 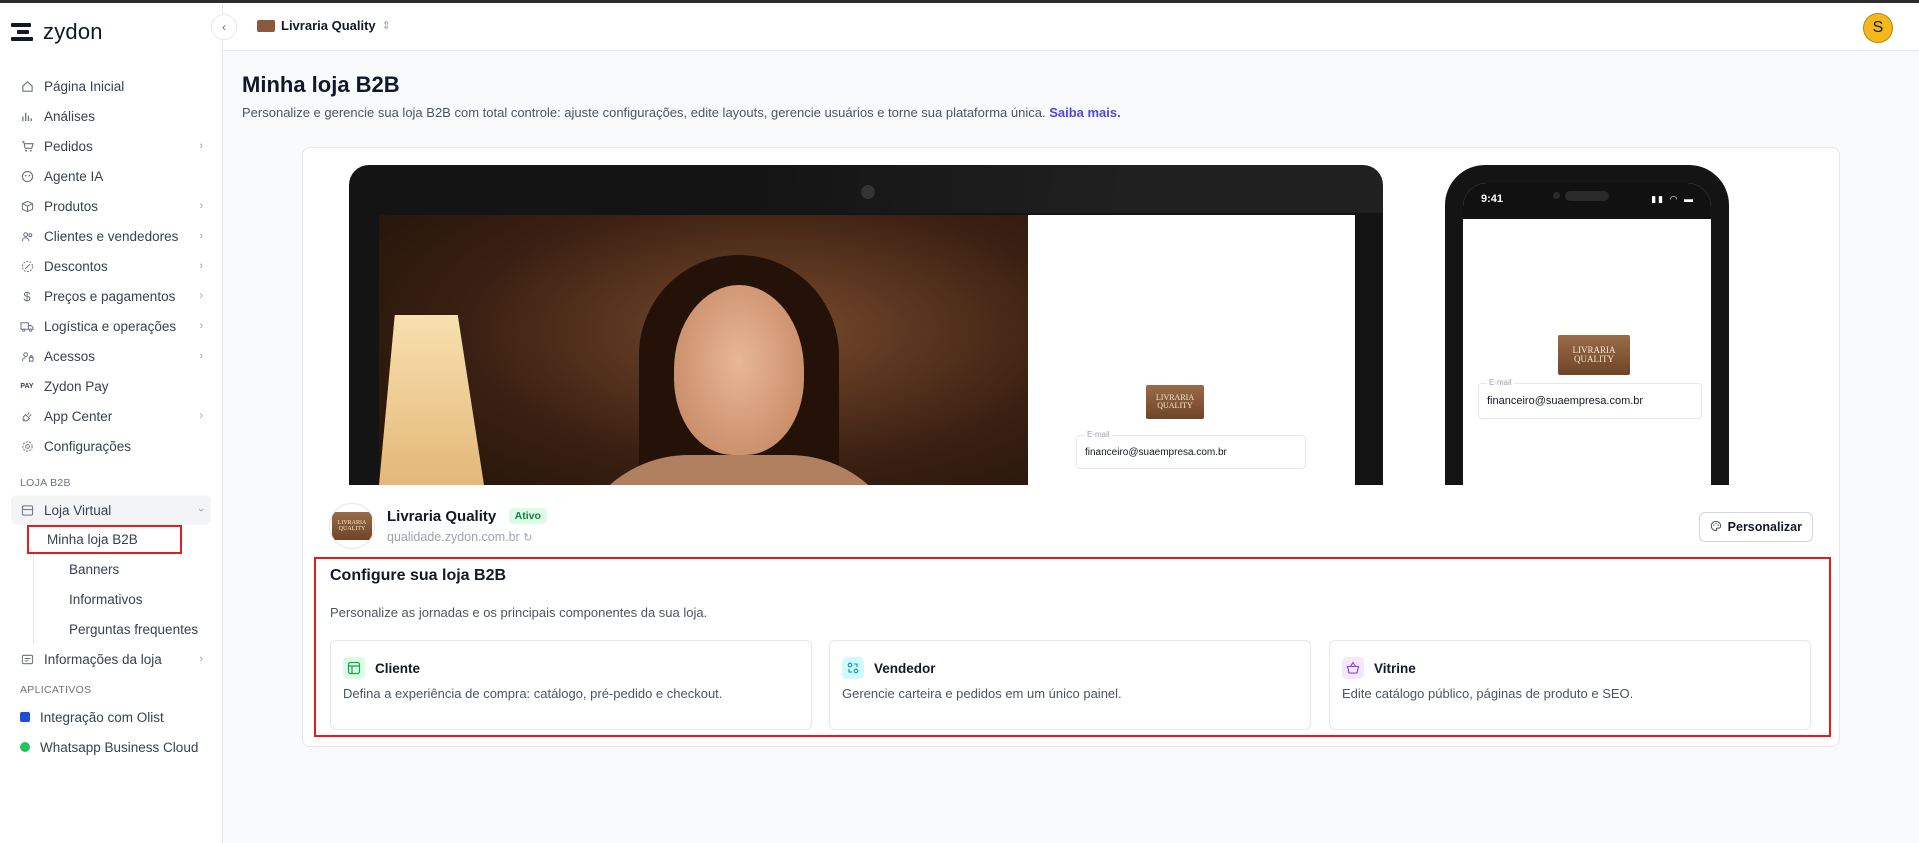 I want to click on sidebar-item-app-center: App Center ›, so click(x=111, y=416).